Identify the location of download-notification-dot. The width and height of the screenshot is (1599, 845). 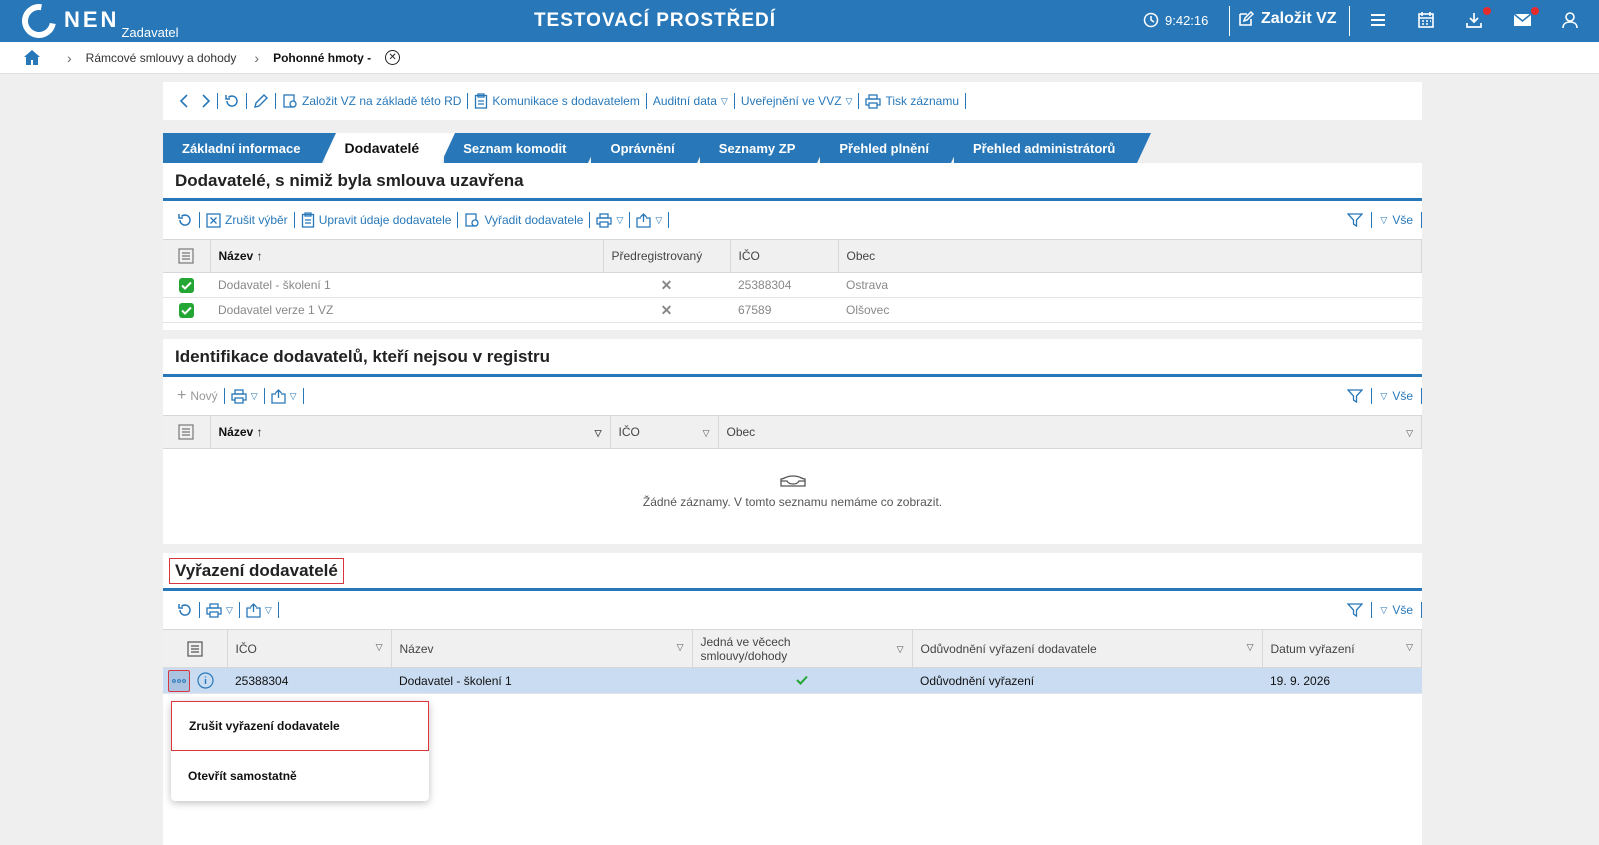
(1487, 11).